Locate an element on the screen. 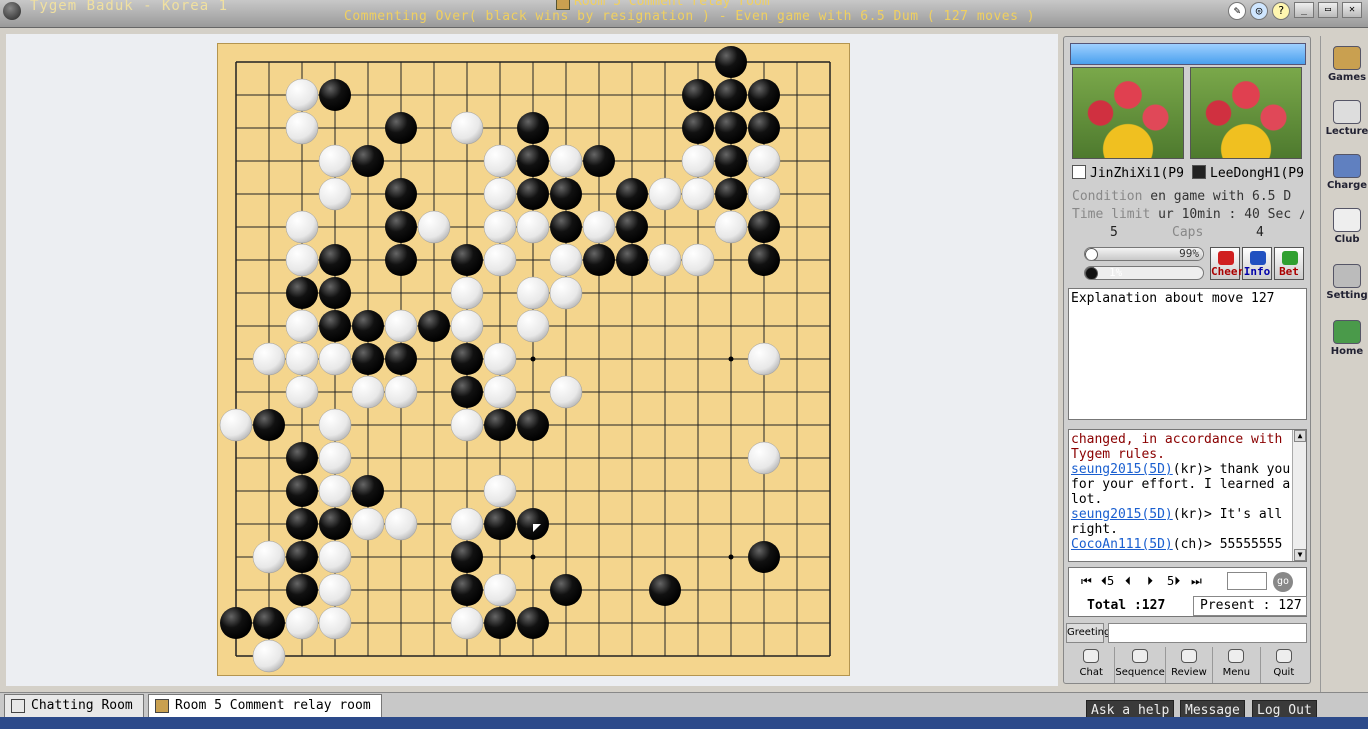  chat-tool-button: Chat is located at coordinates (1092, 665).